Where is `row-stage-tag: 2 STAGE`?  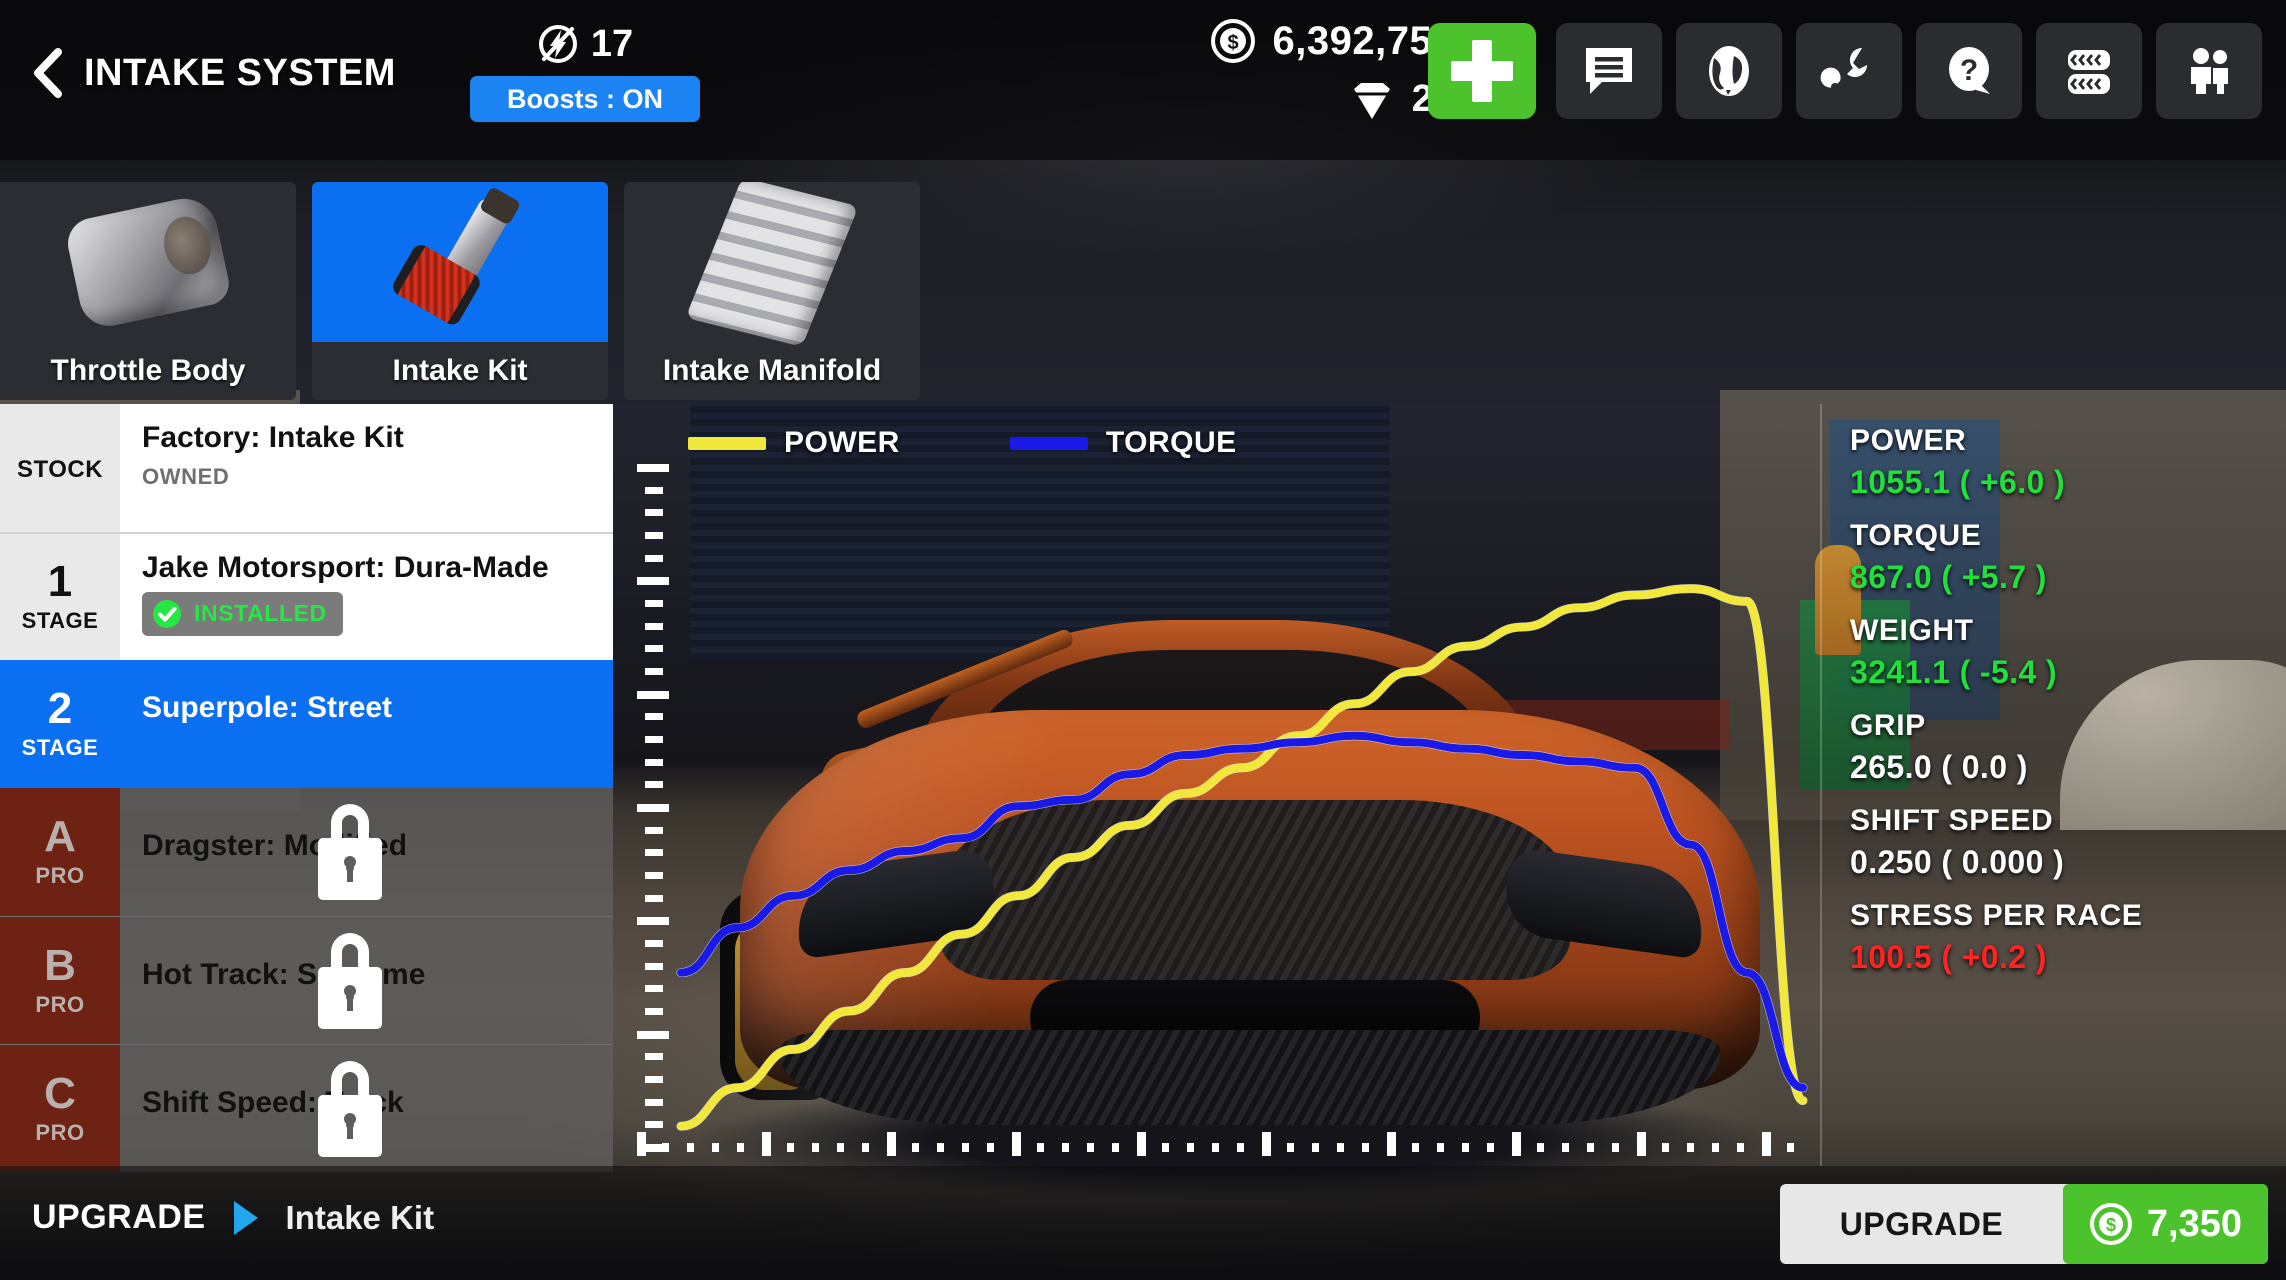
row-stage-tag: 2 STAGE is located at coordinates (60, 724).